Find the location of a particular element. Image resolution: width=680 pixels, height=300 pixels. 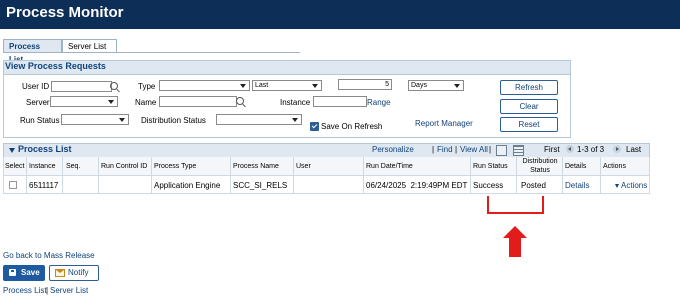

count-input: 5 is located at coordinates (365, 84).